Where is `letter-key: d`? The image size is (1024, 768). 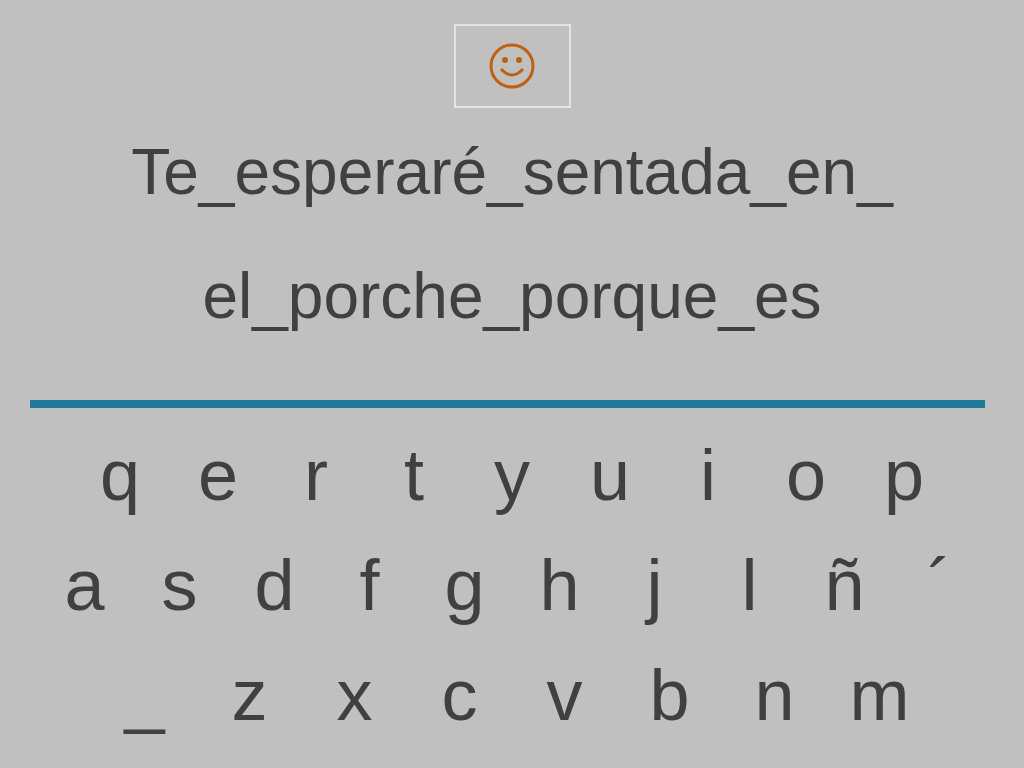
letter-key: d is located at coordinates (274, 585).